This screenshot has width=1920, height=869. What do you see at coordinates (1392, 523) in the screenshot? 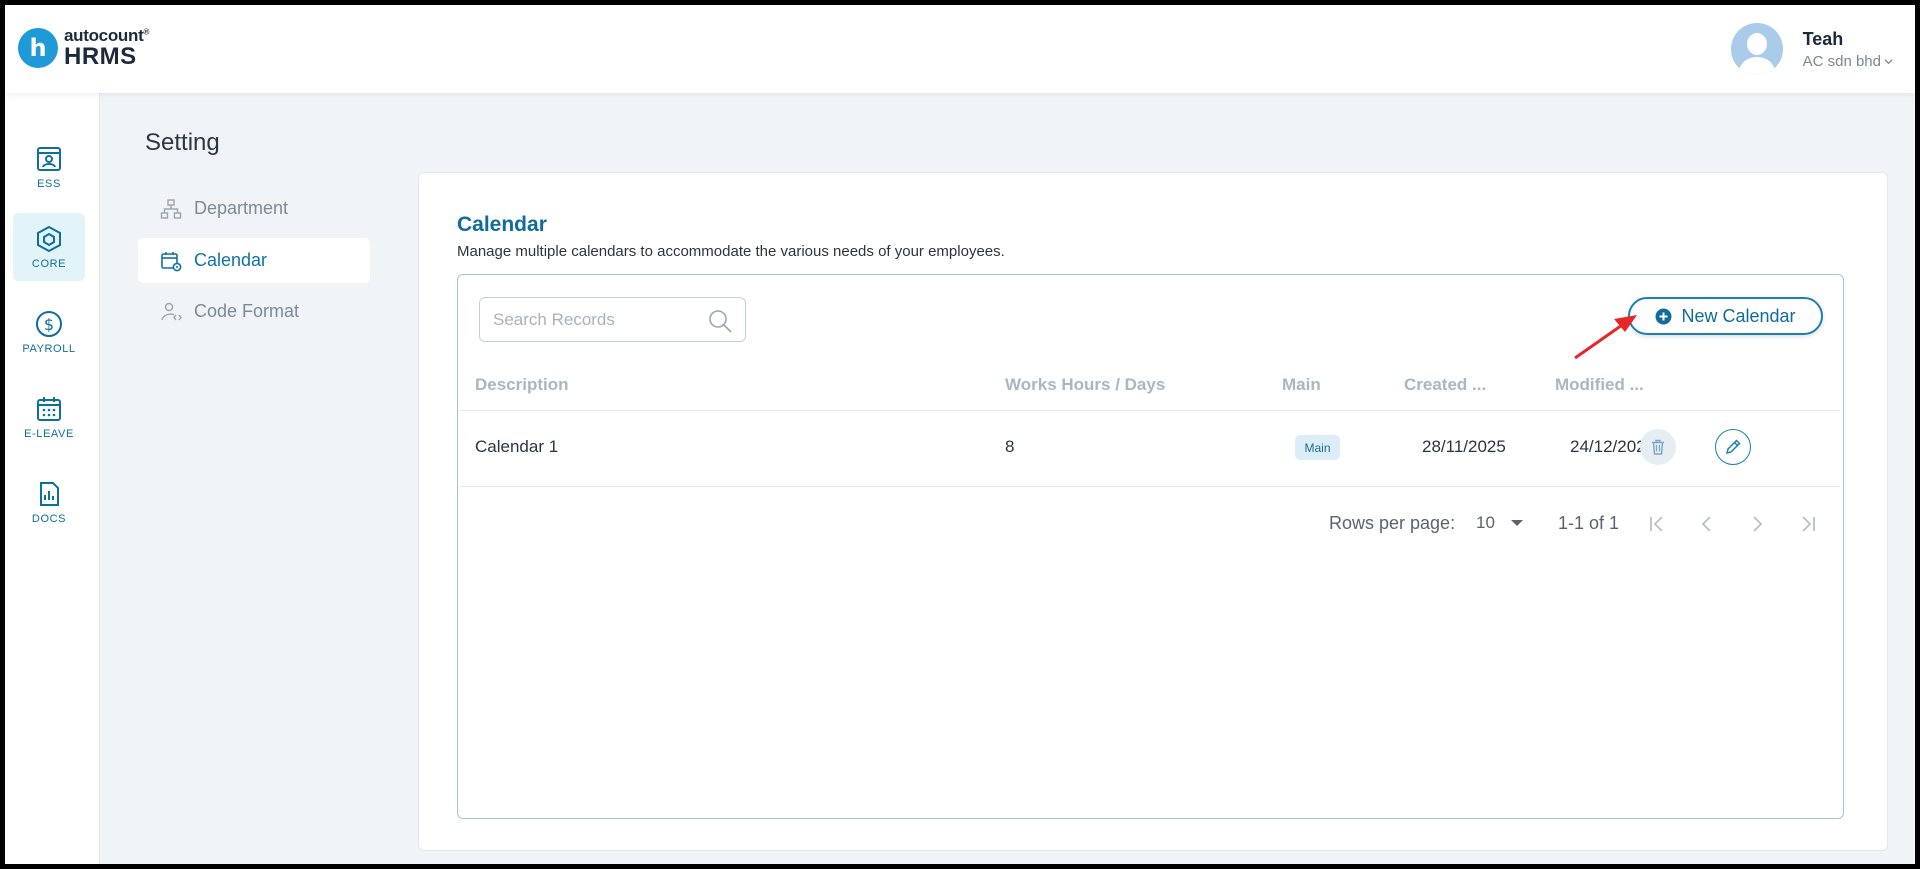
I see `rows-per-page-label: Rows per page:` at bounding box center [1392, 523].